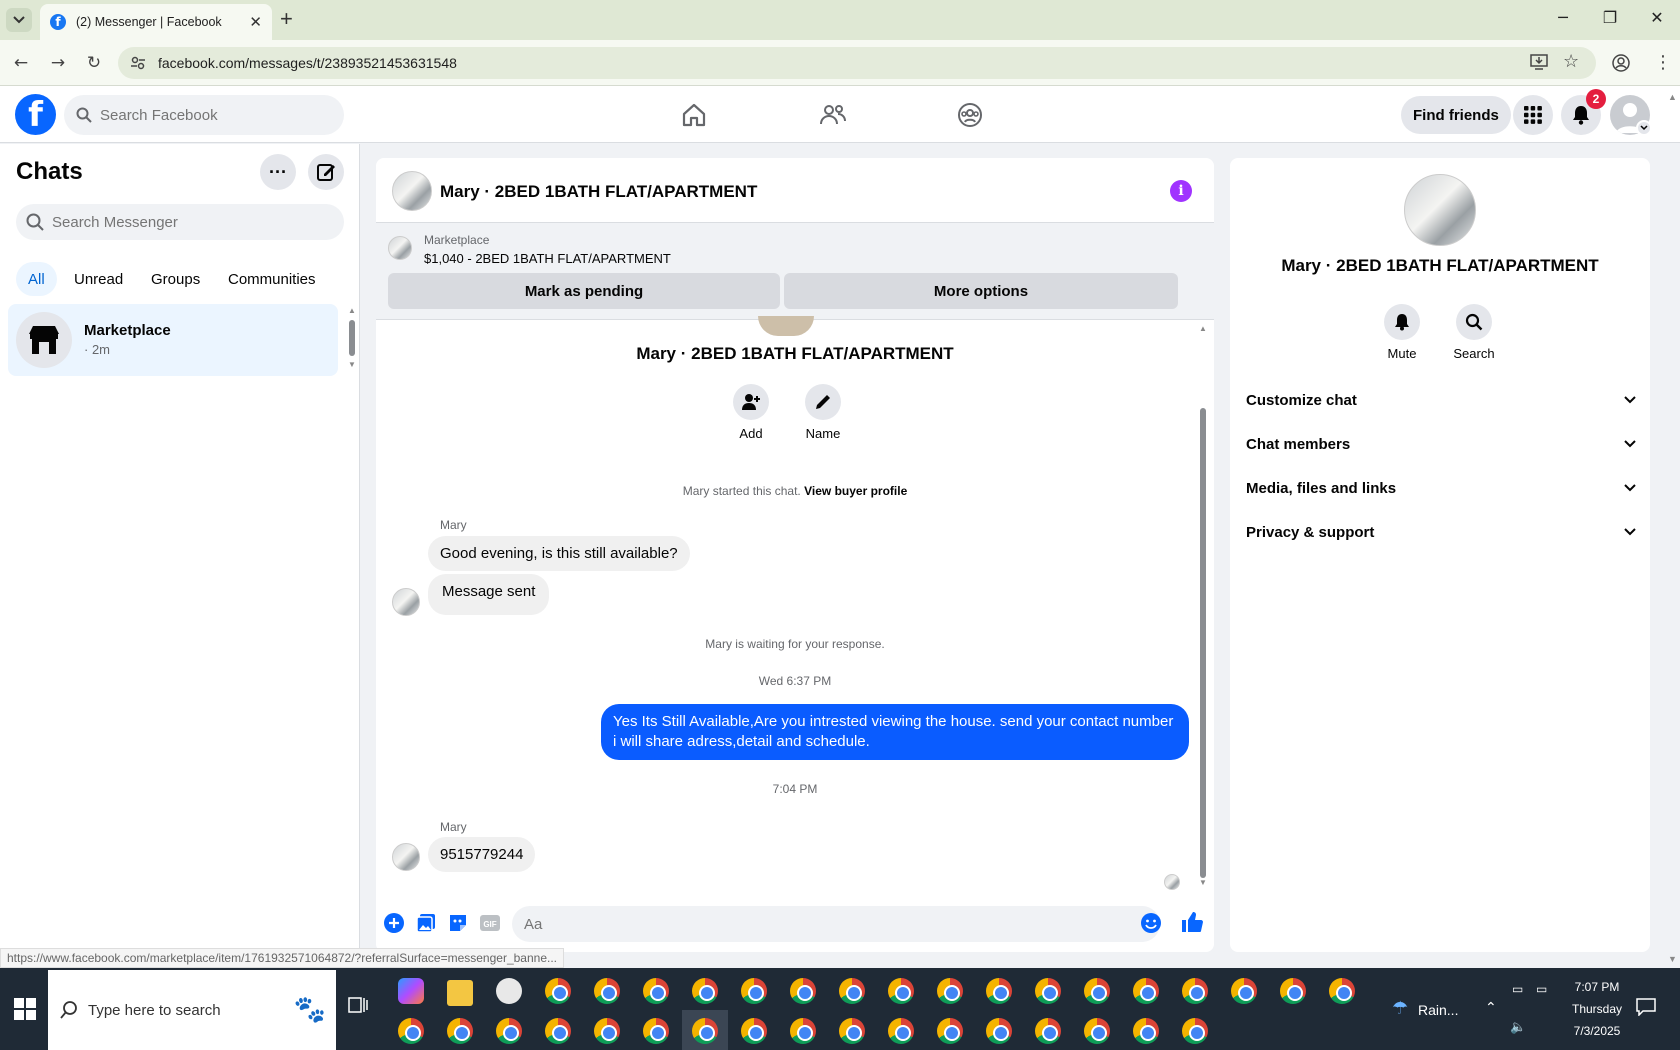 The width and height of the screenshot is (1680, 1050). I want to click on meet-now-icon: ▭, so click(1517, 989).